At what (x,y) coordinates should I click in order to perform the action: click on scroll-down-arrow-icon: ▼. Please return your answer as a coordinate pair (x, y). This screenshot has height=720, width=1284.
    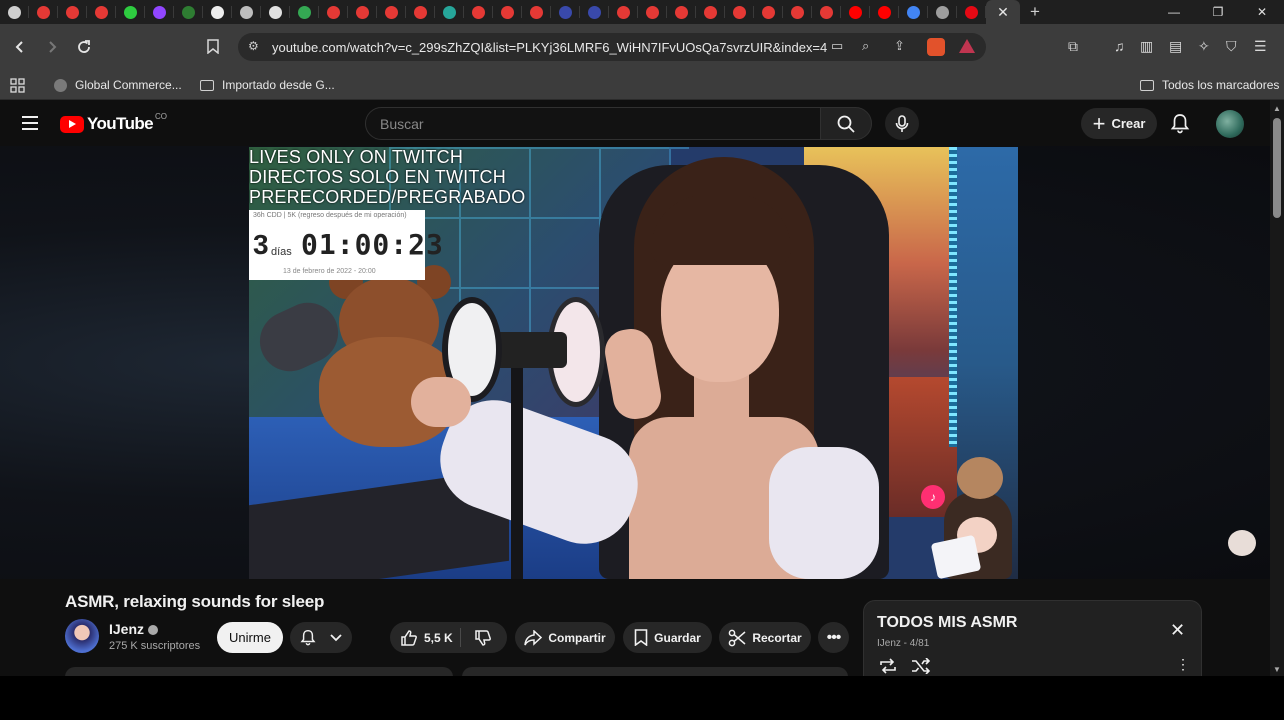
    Looking at the image, I should click on (1277, 669).